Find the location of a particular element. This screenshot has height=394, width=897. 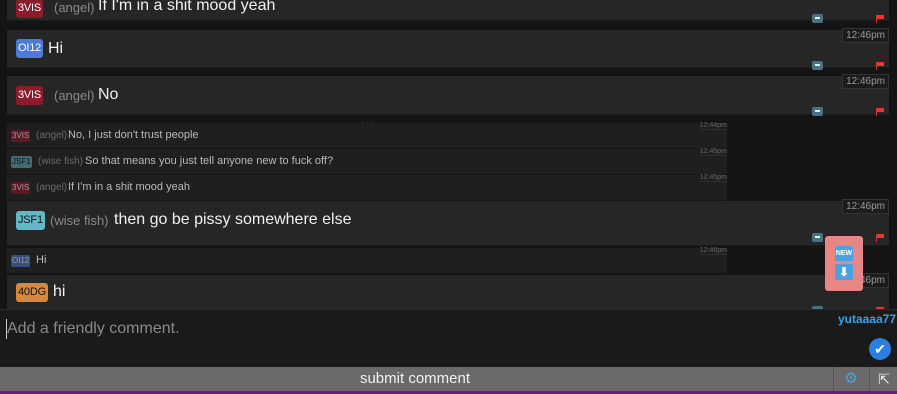

submit-comment-button: submit comment is located at coordinates (415, 379).